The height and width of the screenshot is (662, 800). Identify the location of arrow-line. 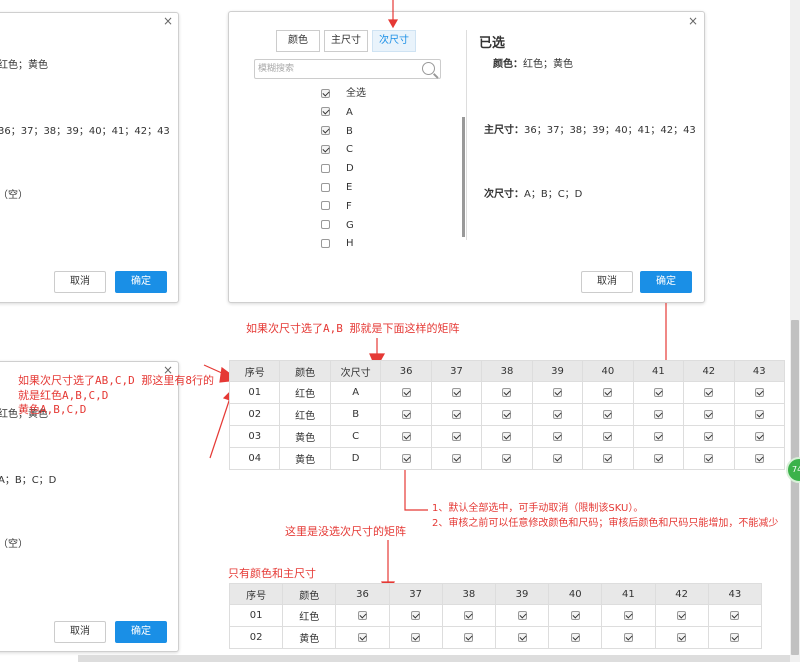
(220, 426).